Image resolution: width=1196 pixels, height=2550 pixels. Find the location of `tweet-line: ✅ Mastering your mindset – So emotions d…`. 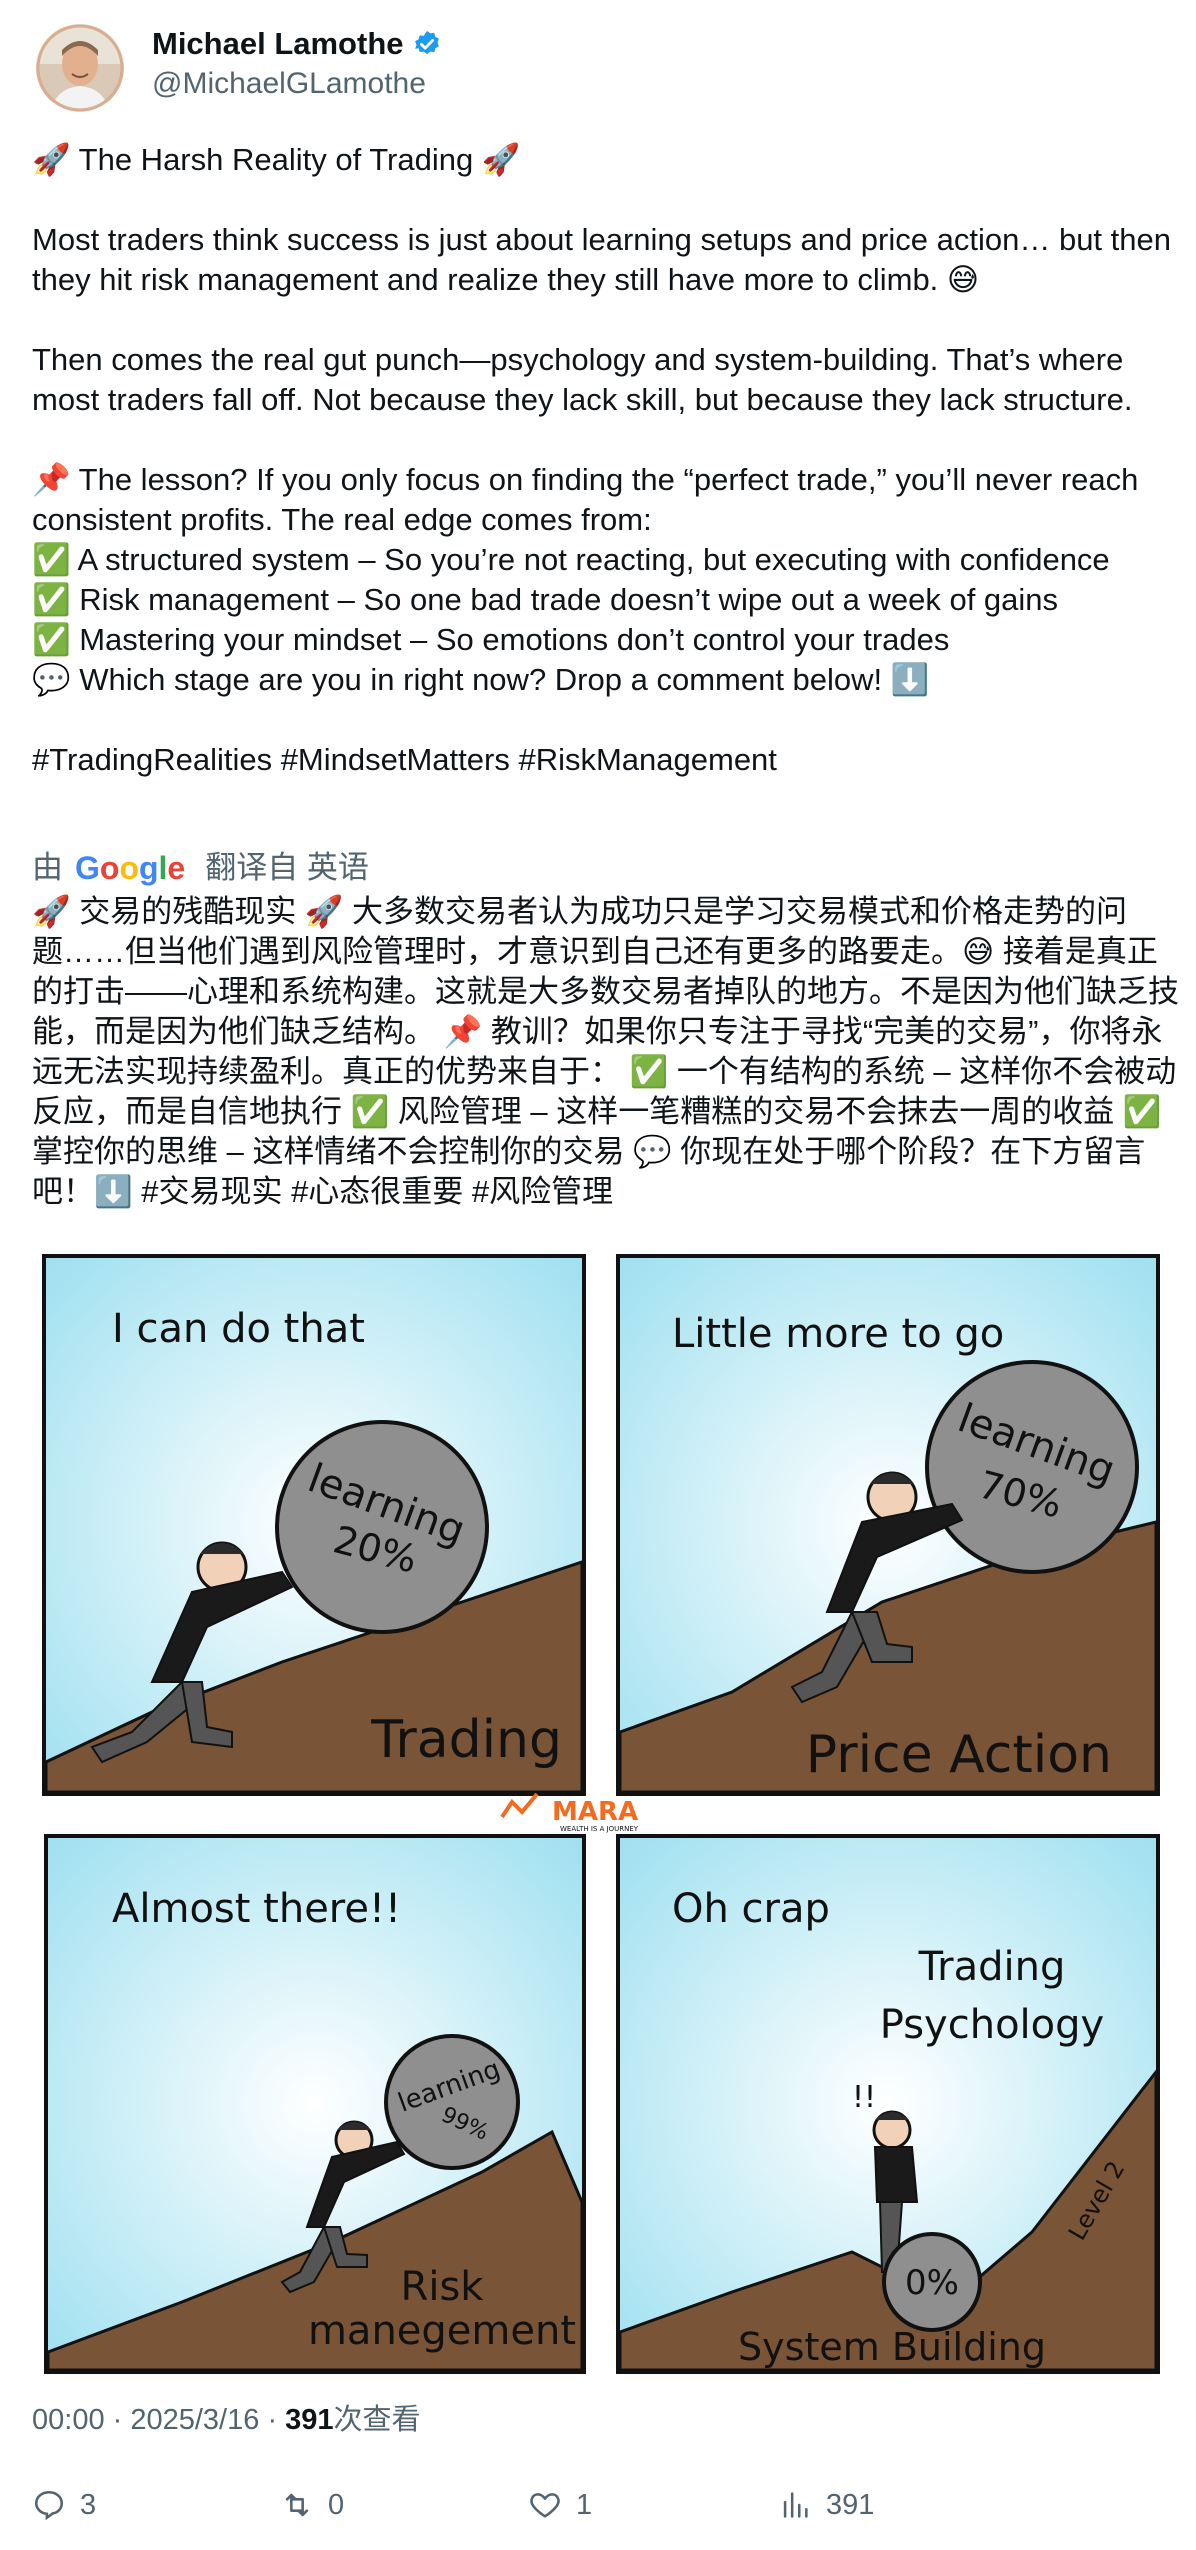

tweet-line: ✅ Mastering your mindset – So emotions d… is located at coordinates (491, 639).